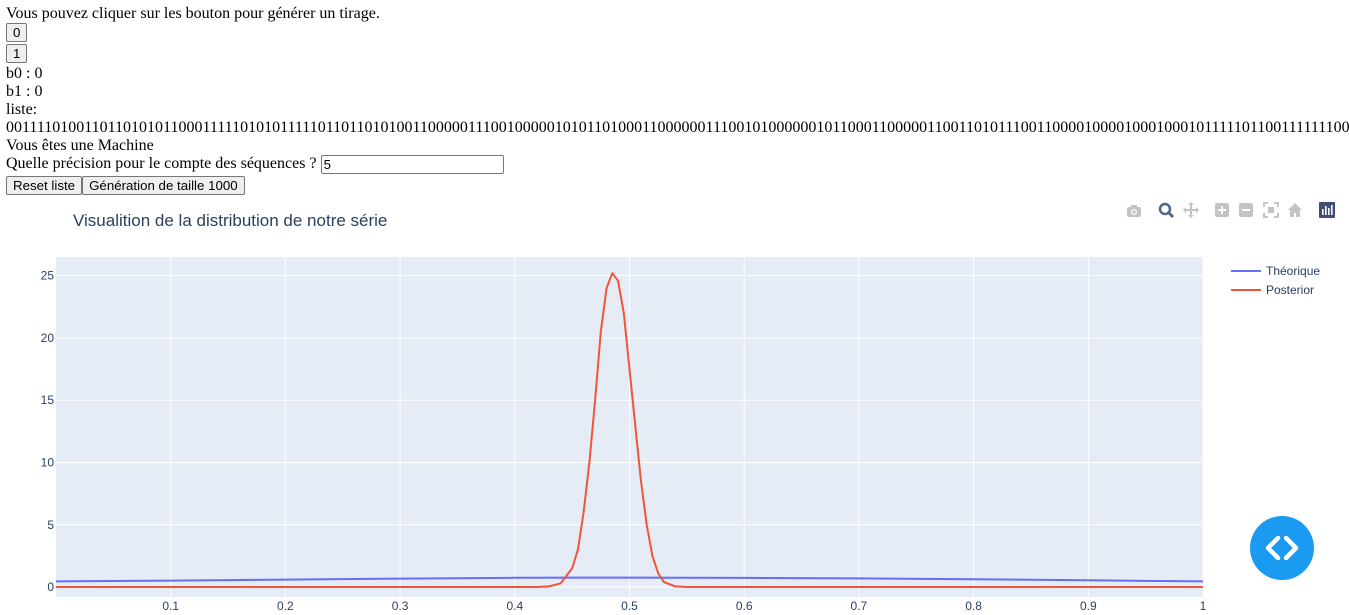 This screenshot has width=1349, height=615. I want to click on home-icon, so click(1295, 210).